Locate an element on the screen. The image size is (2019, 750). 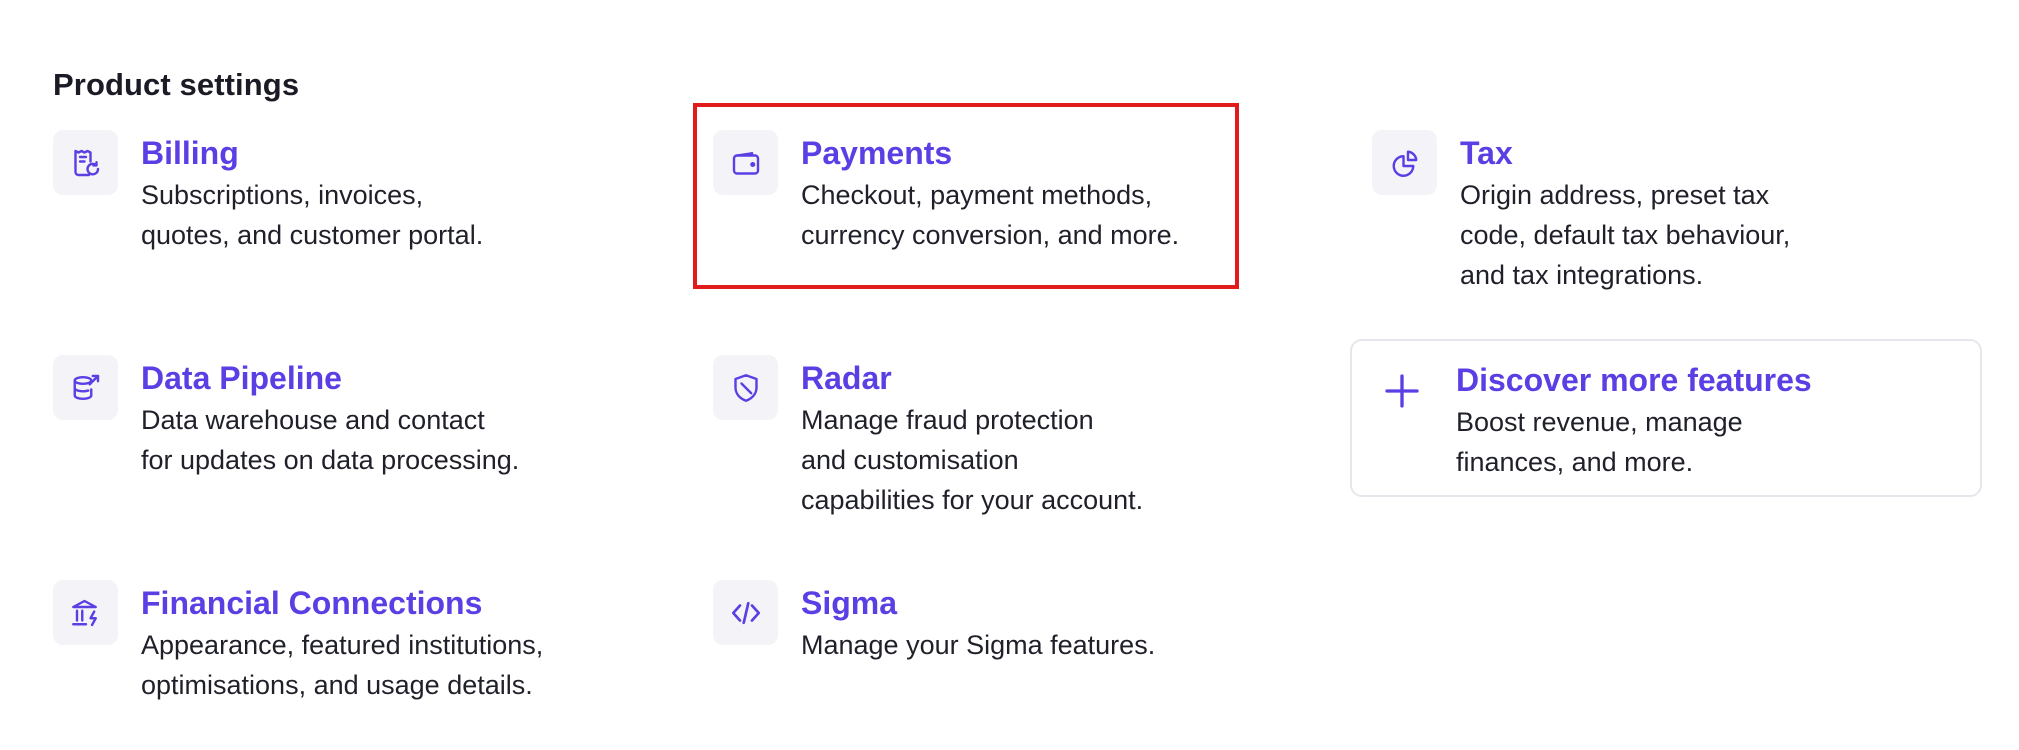
receipt-refresh-icon is located at coordinates (85, 162).